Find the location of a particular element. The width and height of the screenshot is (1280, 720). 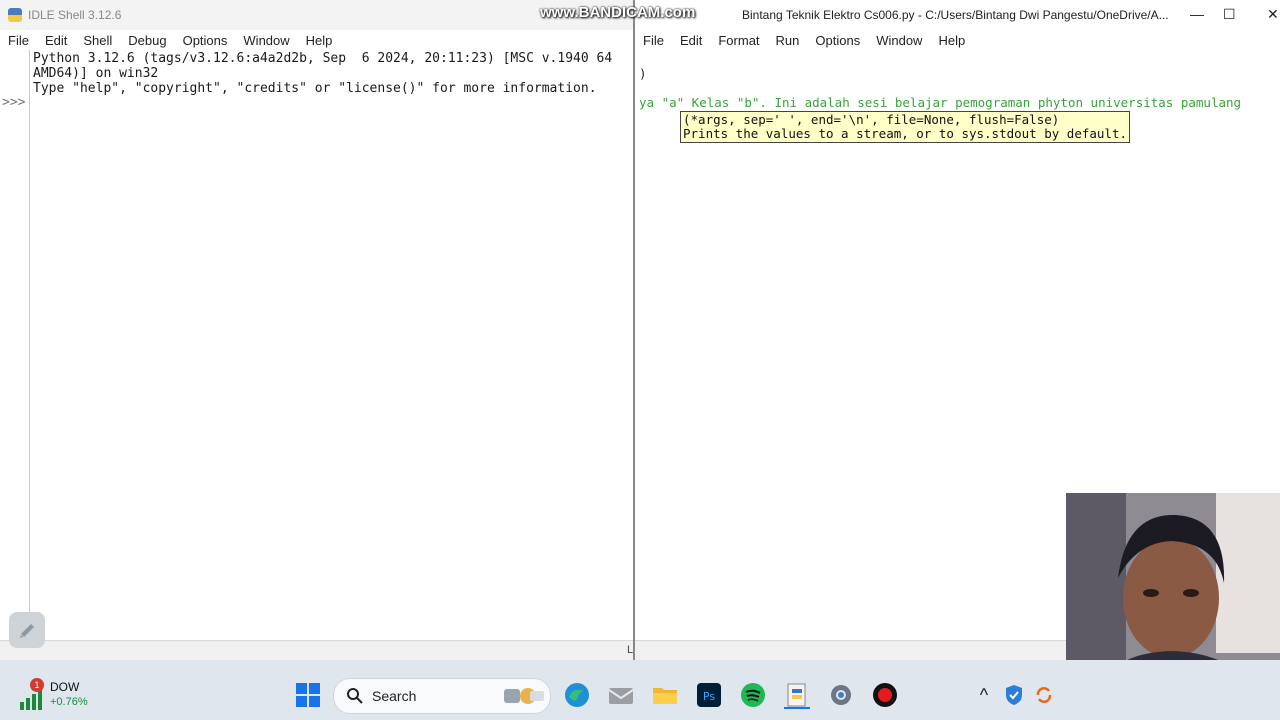

editor-menu-window: Window is located at coordinates (899, 40).